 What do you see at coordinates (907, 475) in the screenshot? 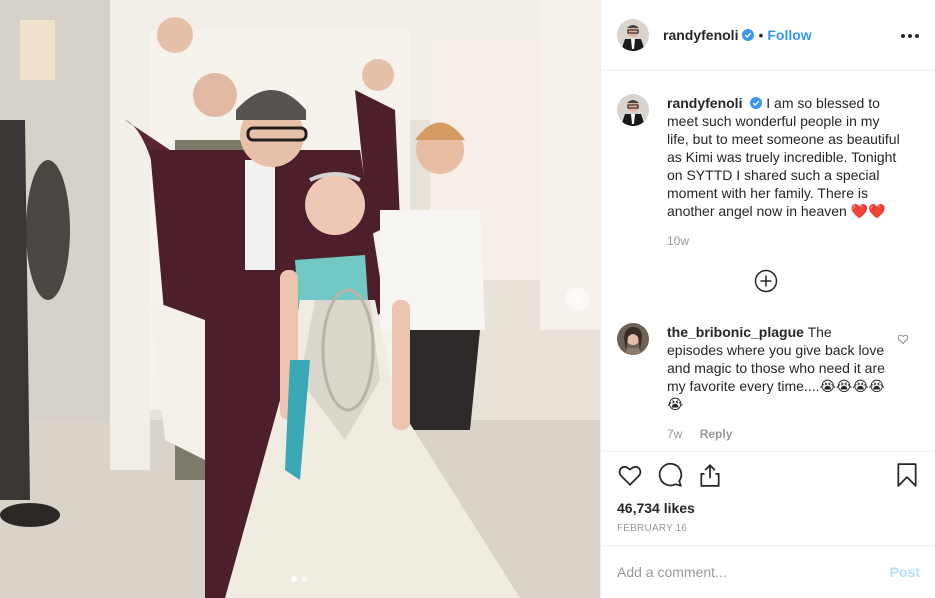
I see `bookmark-icon` at bounding box center [907, 475].